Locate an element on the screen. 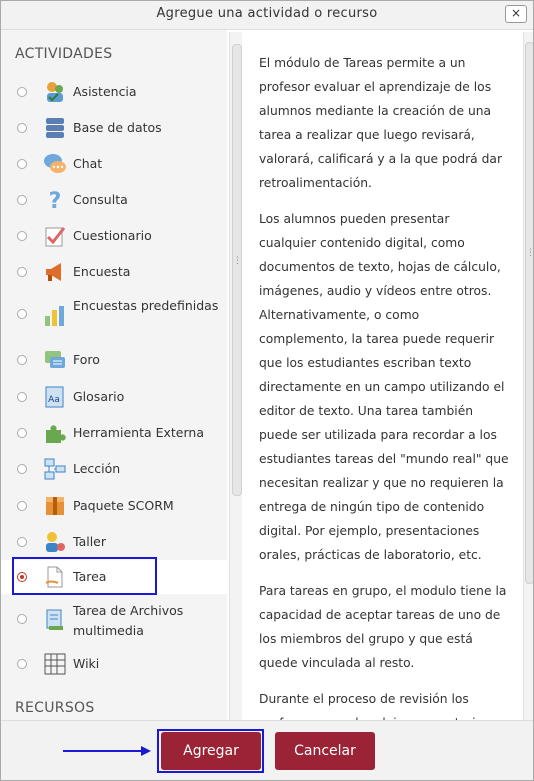 This screenshot has height=781, width=534. quiz-icon is located at coordinates (55, 237).